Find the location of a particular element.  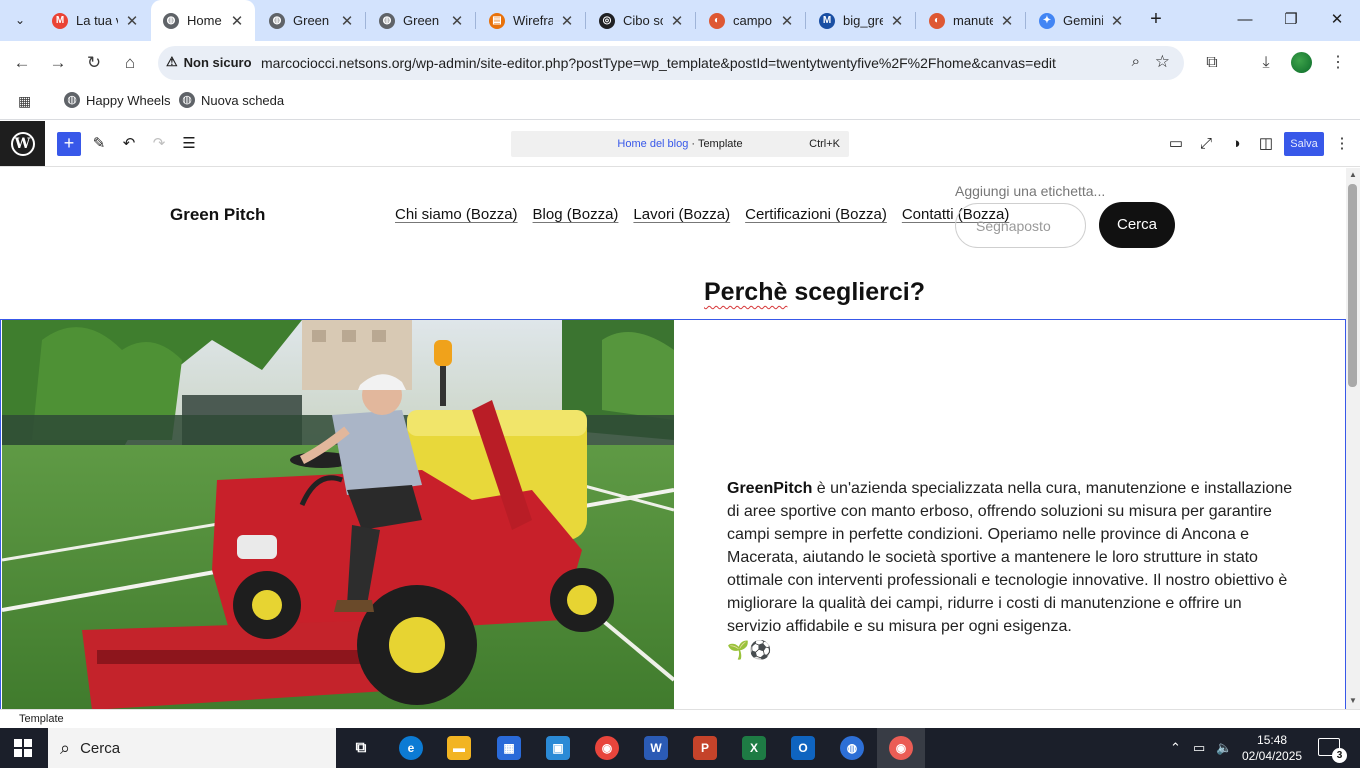

browser-tab: ◐ manute ✕ is located at coordinates (971, 20).